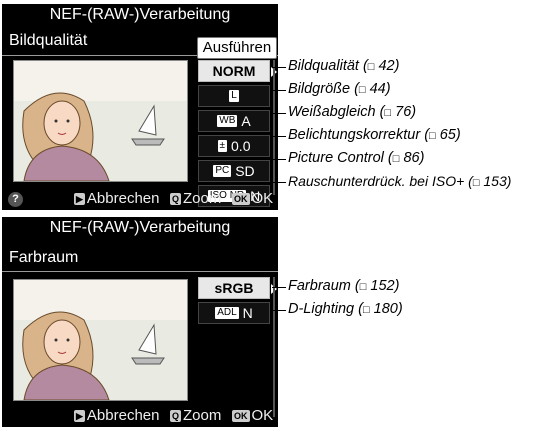 The width and height of the screenshot is (544, 427). I want to click on exposure-comp-icon: ±, so click(222, 146).